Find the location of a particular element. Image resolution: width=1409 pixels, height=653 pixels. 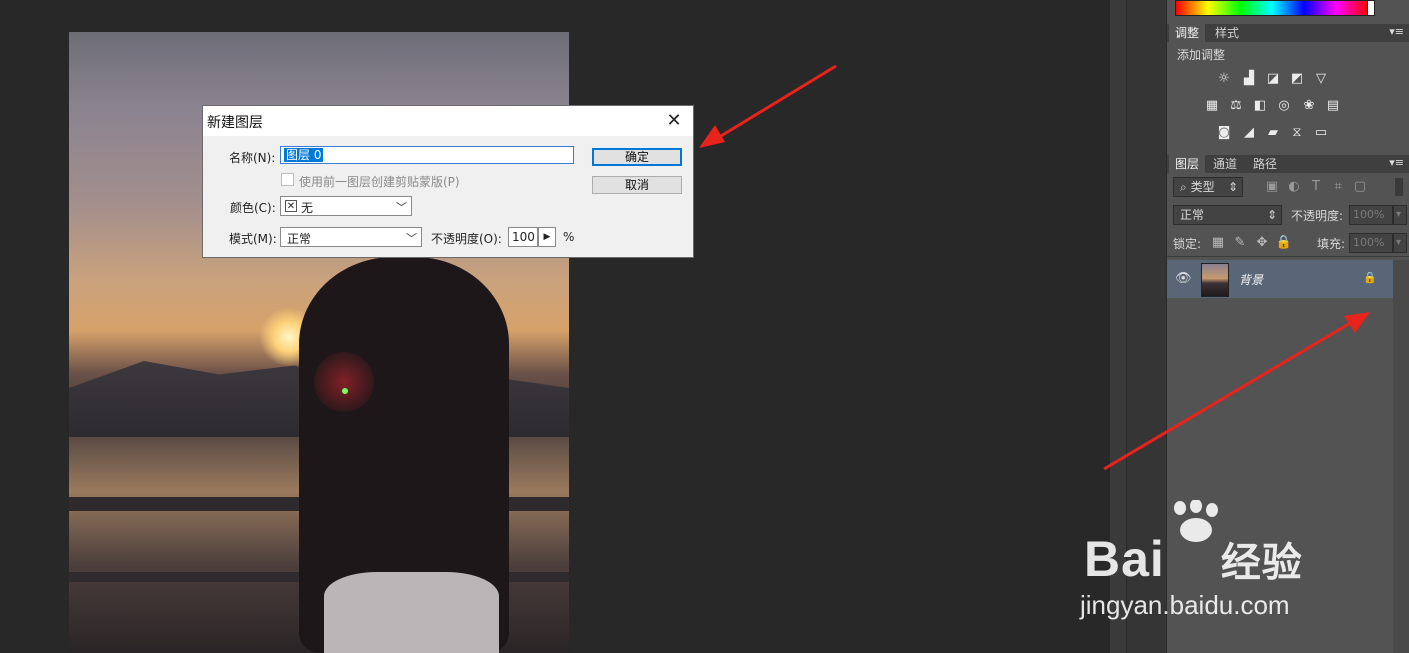

layer-filter-value: 类型 is located at coordinates (1202, 187).